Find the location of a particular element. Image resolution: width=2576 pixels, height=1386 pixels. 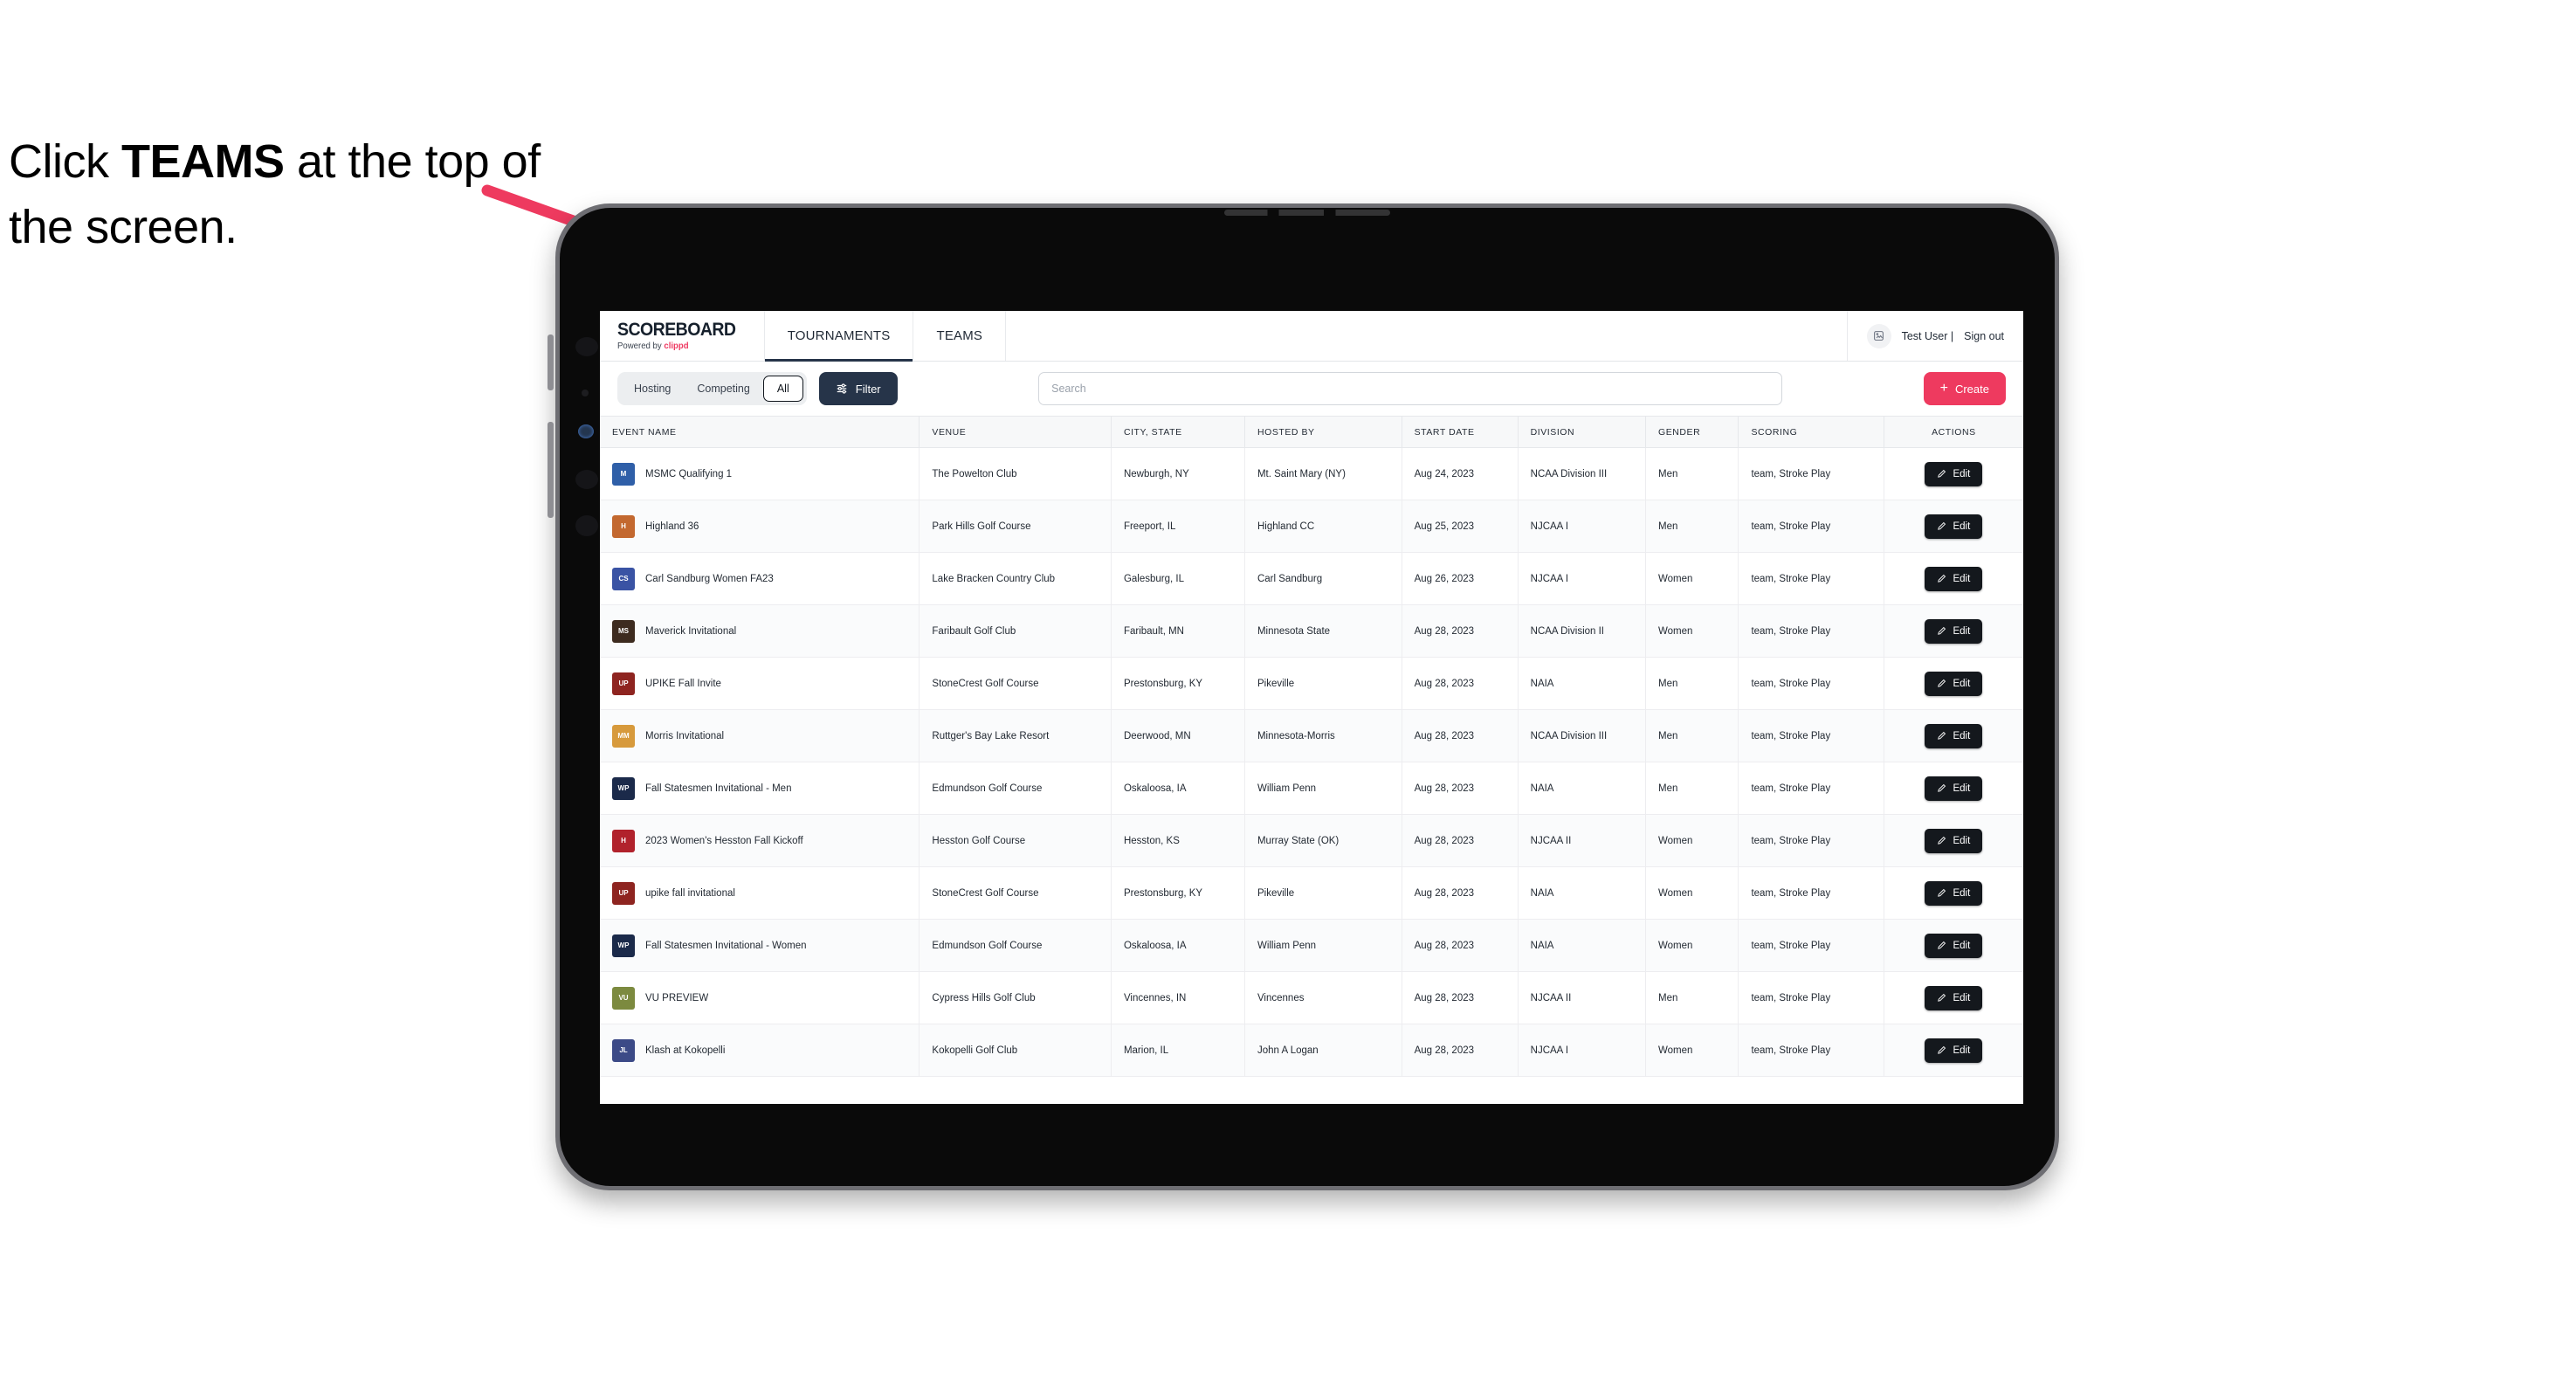

cell-event-name: JL Klash at Kokopelli is located at coordinates (760, 1050).